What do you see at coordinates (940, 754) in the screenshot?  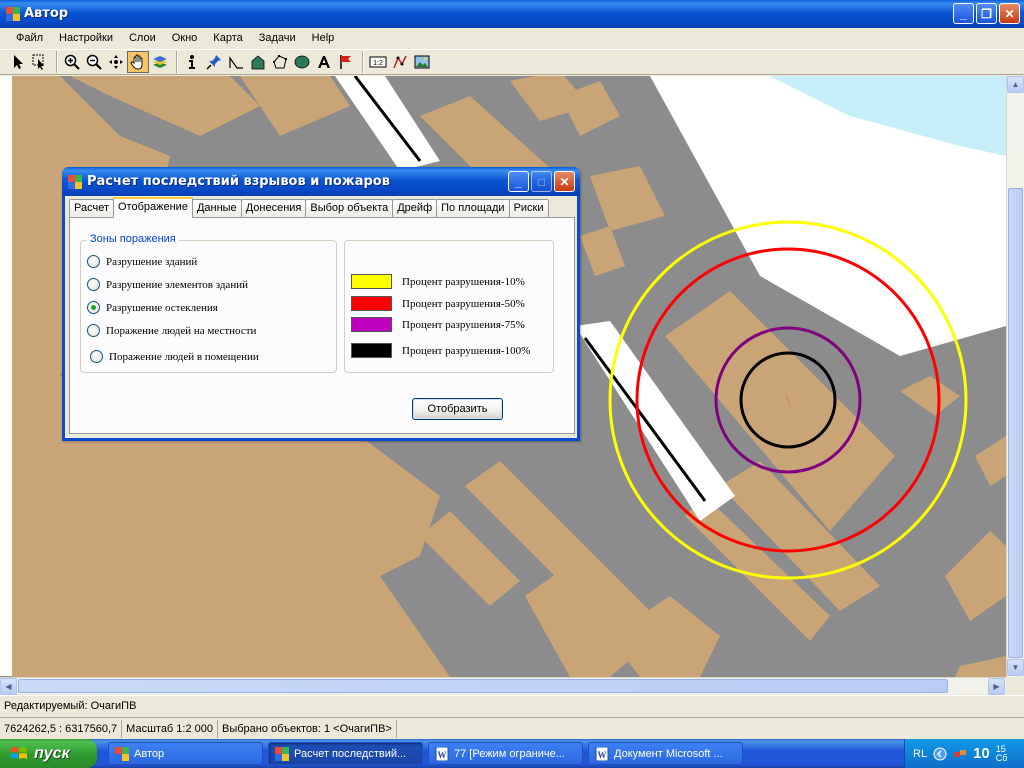 I see `tray-expand-icon` at bounding box center [940, 754].